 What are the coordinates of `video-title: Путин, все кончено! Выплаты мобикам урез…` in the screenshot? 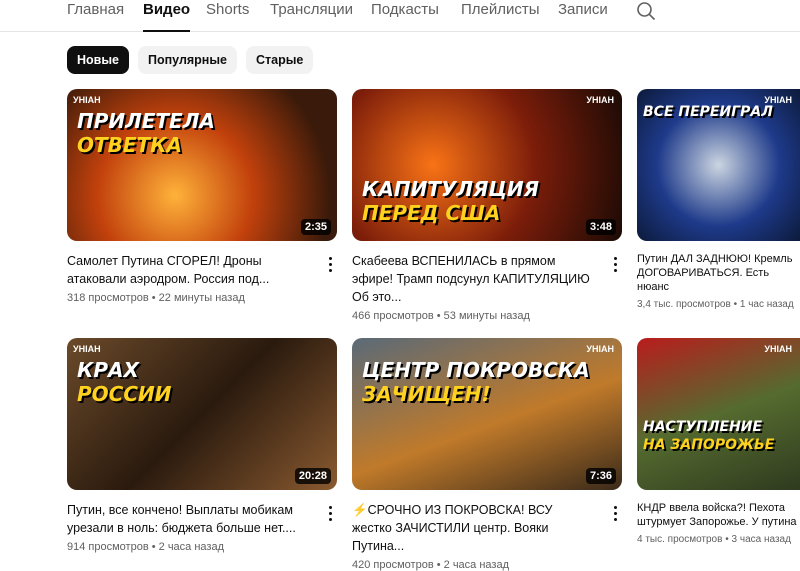 It's located at (187, 519).